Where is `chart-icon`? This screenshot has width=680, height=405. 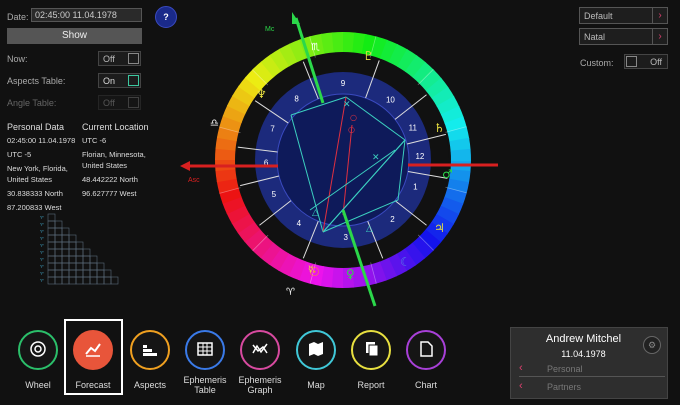
chart-icon is located at coordinates (426, 350).